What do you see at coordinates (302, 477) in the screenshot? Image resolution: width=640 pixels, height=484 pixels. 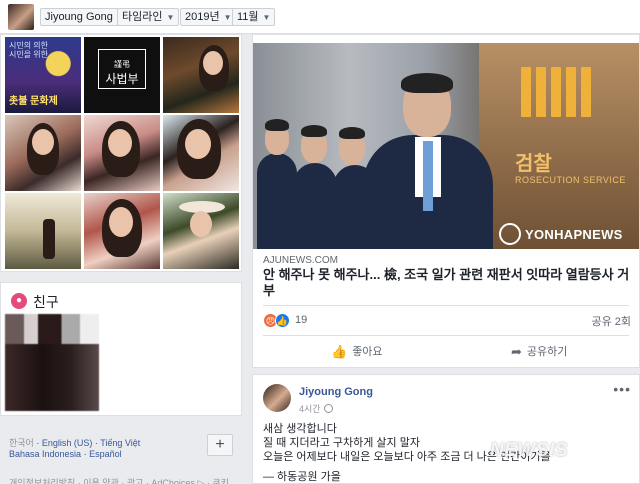 I see `post-text-line: — 하동공원 가을` at bounding box center [302, 477].